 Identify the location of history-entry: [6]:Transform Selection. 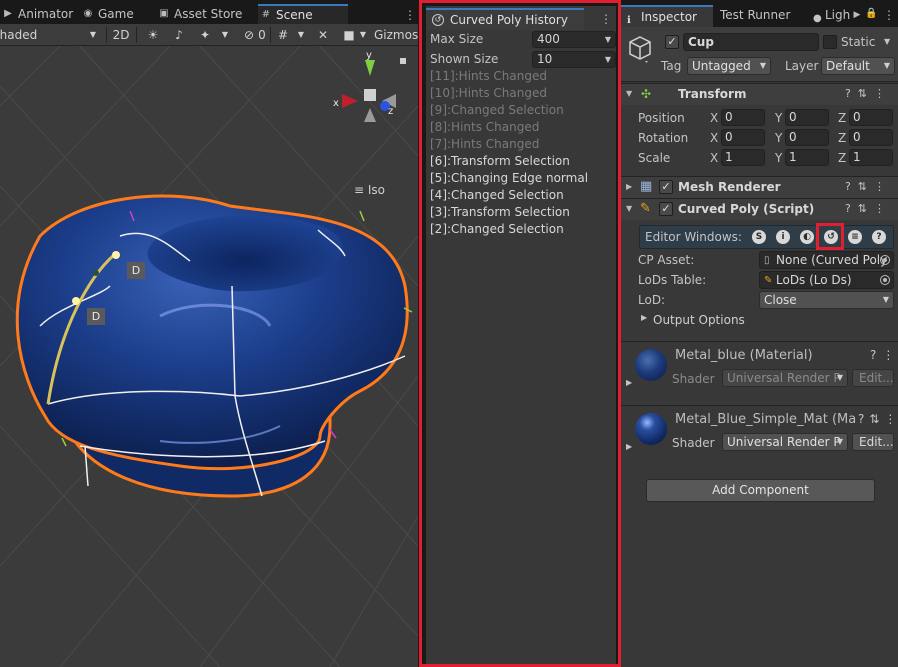
(500, 161).